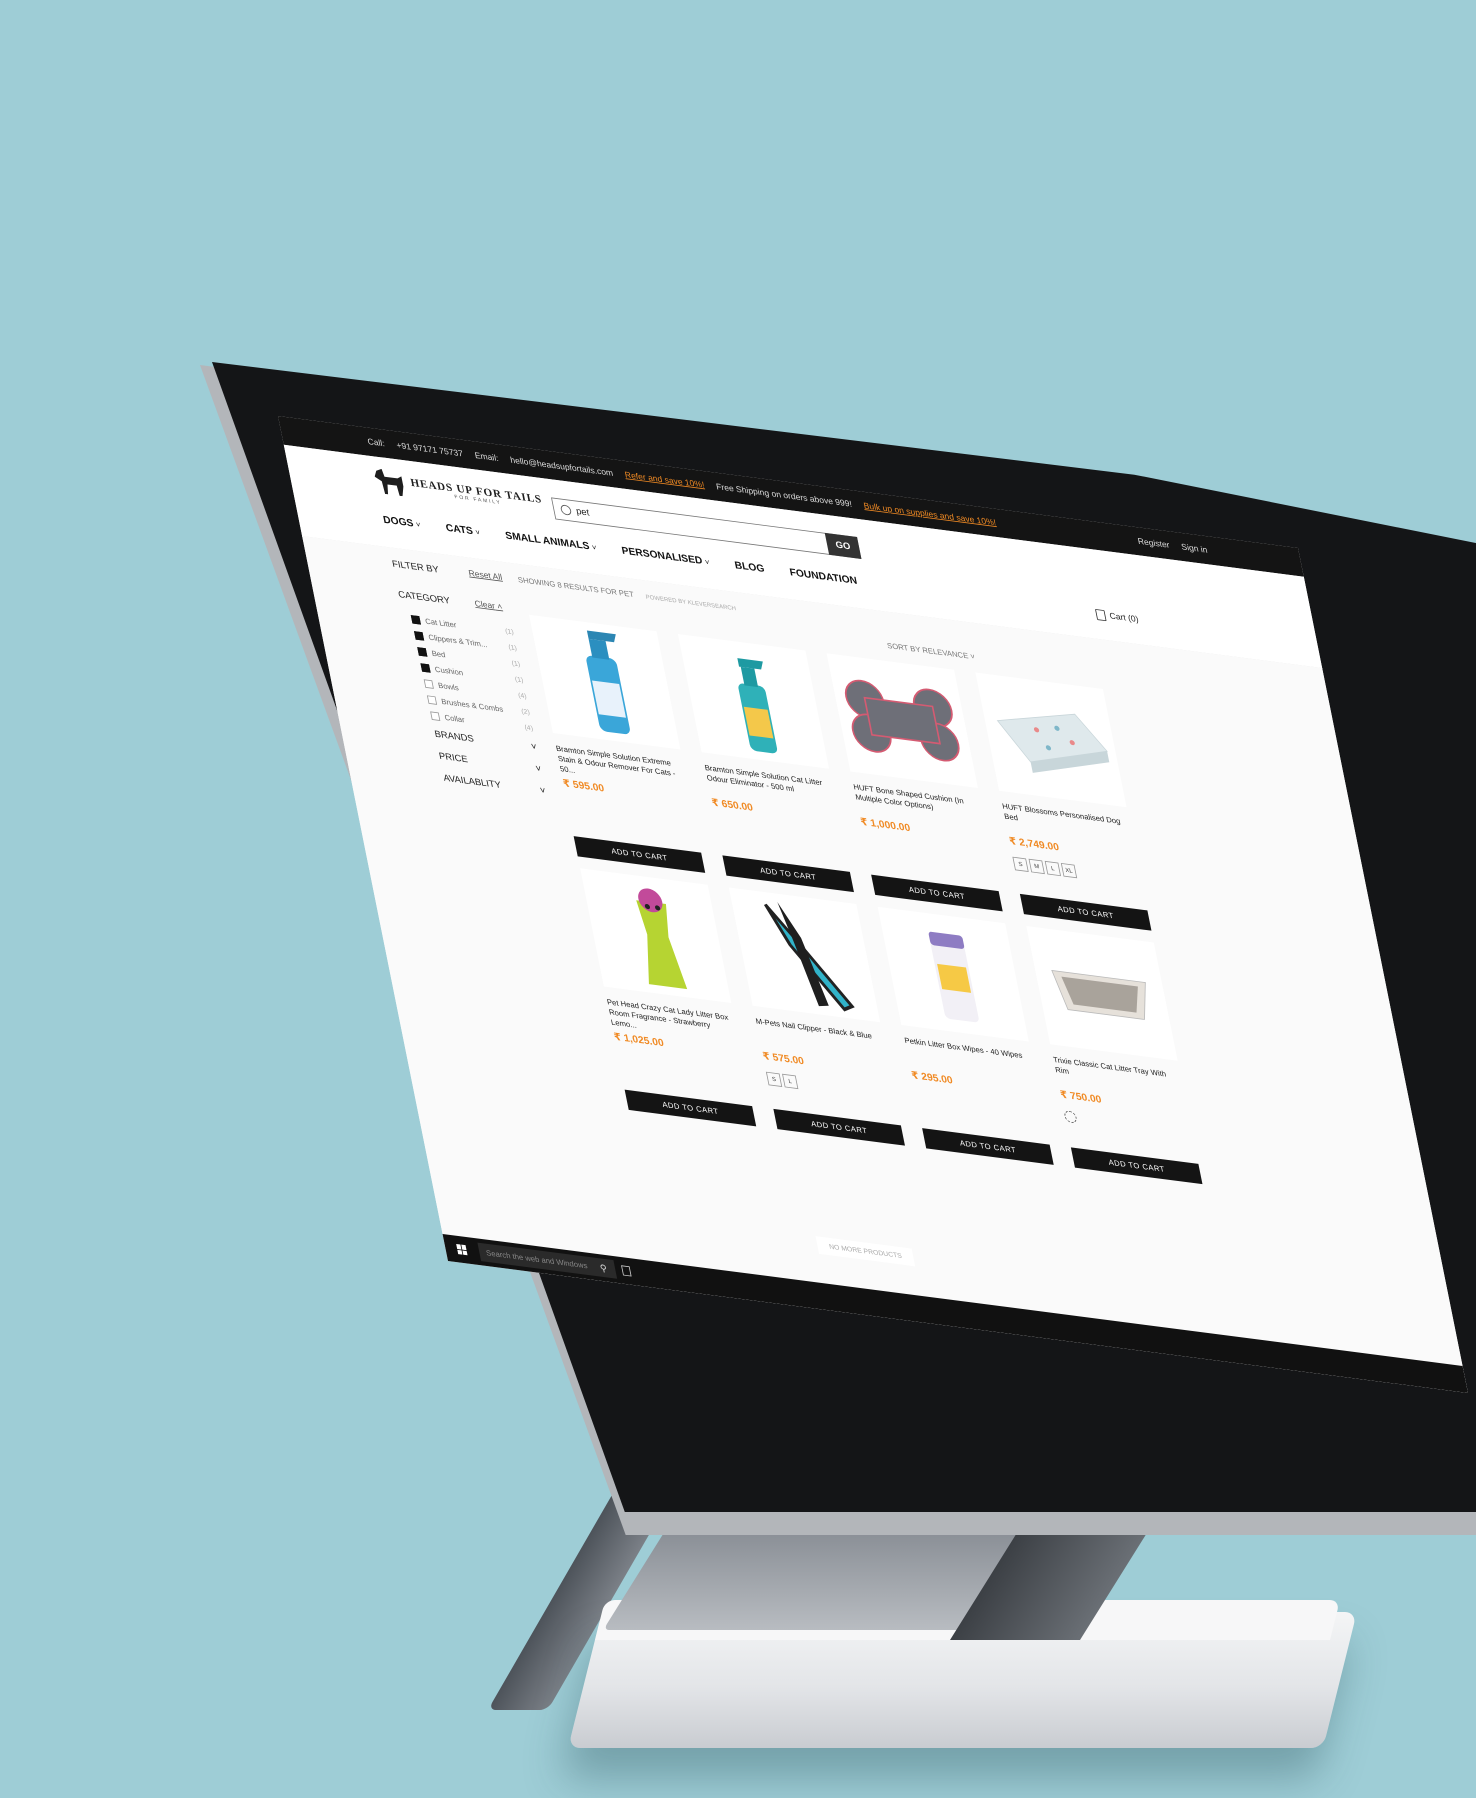 This screenshot has width=1476, height=1798. Describe the element at coordinates (401, 521) in the screenshot. I see `nav-dogs: DOGS˅` at that location.